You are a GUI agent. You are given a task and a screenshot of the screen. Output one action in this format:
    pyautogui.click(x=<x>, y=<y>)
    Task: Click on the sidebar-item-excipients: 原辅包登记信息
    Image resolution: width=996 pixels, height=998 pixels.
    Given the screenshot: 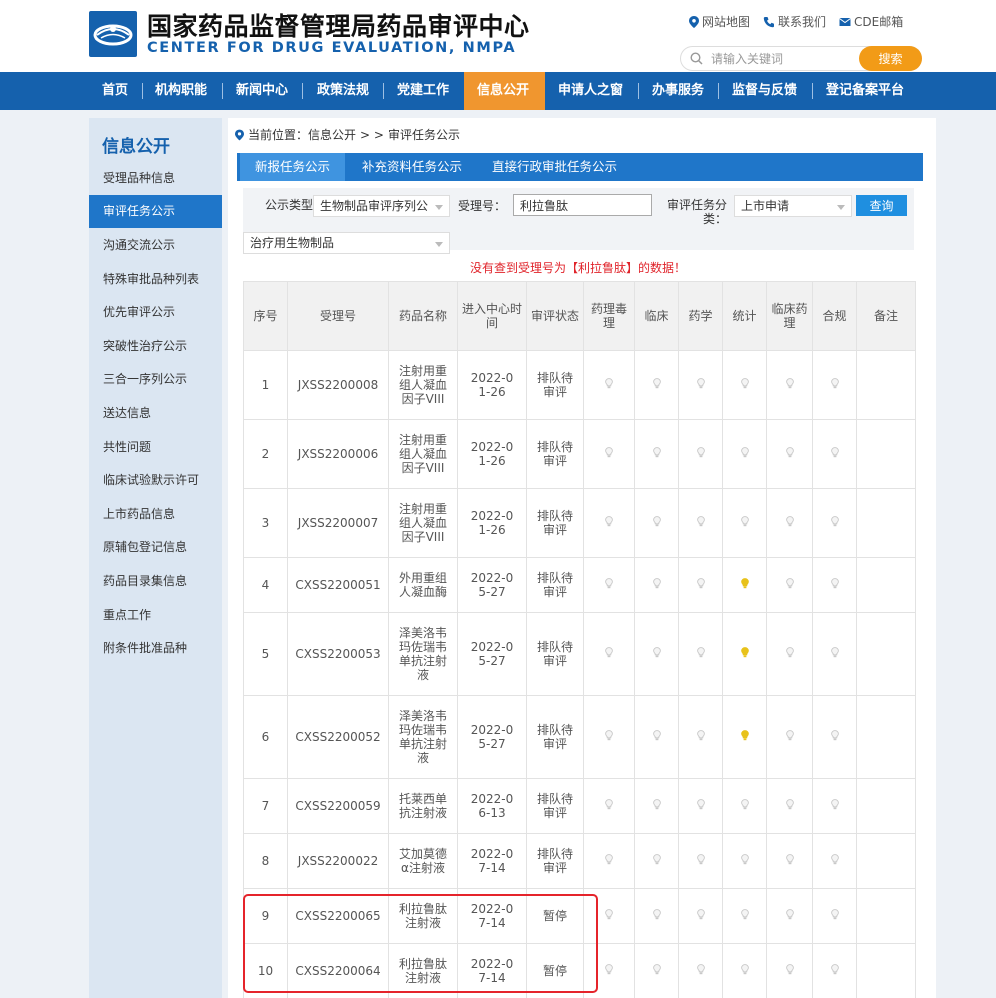 What is the action you would take?
    pyautogui.click(x=155, y=547)
    